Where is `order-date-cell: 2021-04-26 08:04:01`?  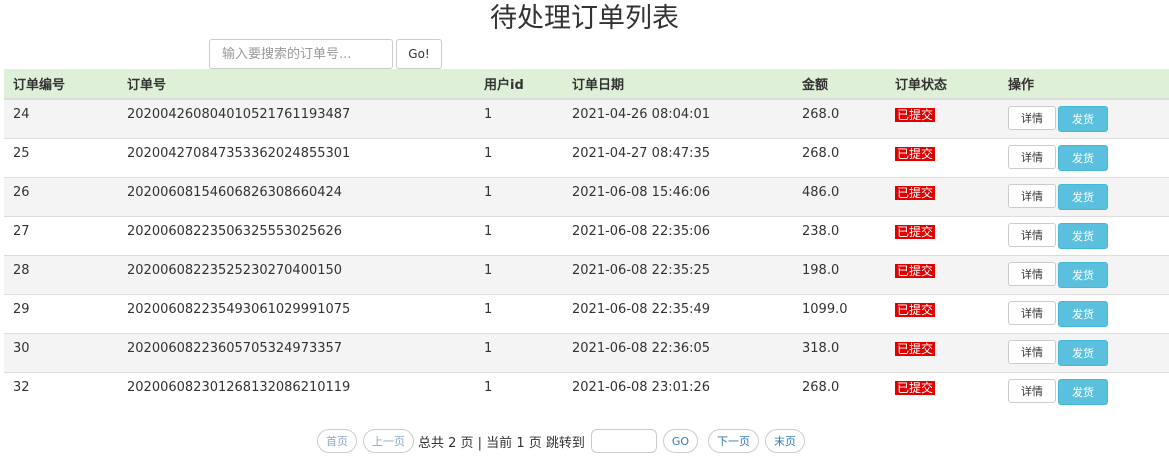
order-date-cell: 2021-04-26 08:04:01 is located at coordinates (641, 114).